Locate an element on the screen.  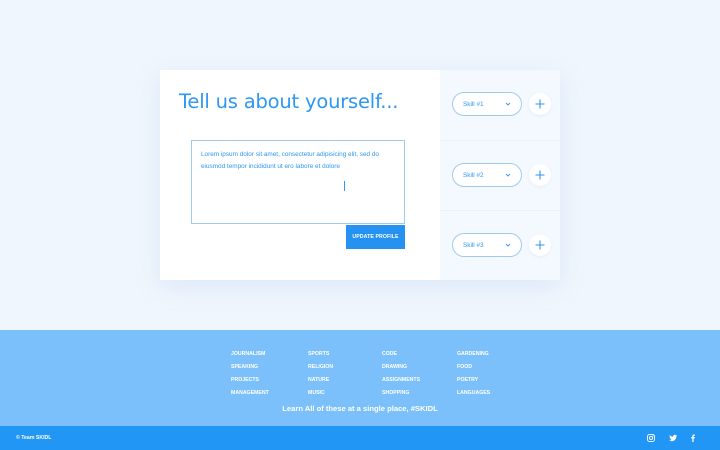
category-column: SPORTS RELIGION NATURE MUSIC is located at coordinates (320, 374).